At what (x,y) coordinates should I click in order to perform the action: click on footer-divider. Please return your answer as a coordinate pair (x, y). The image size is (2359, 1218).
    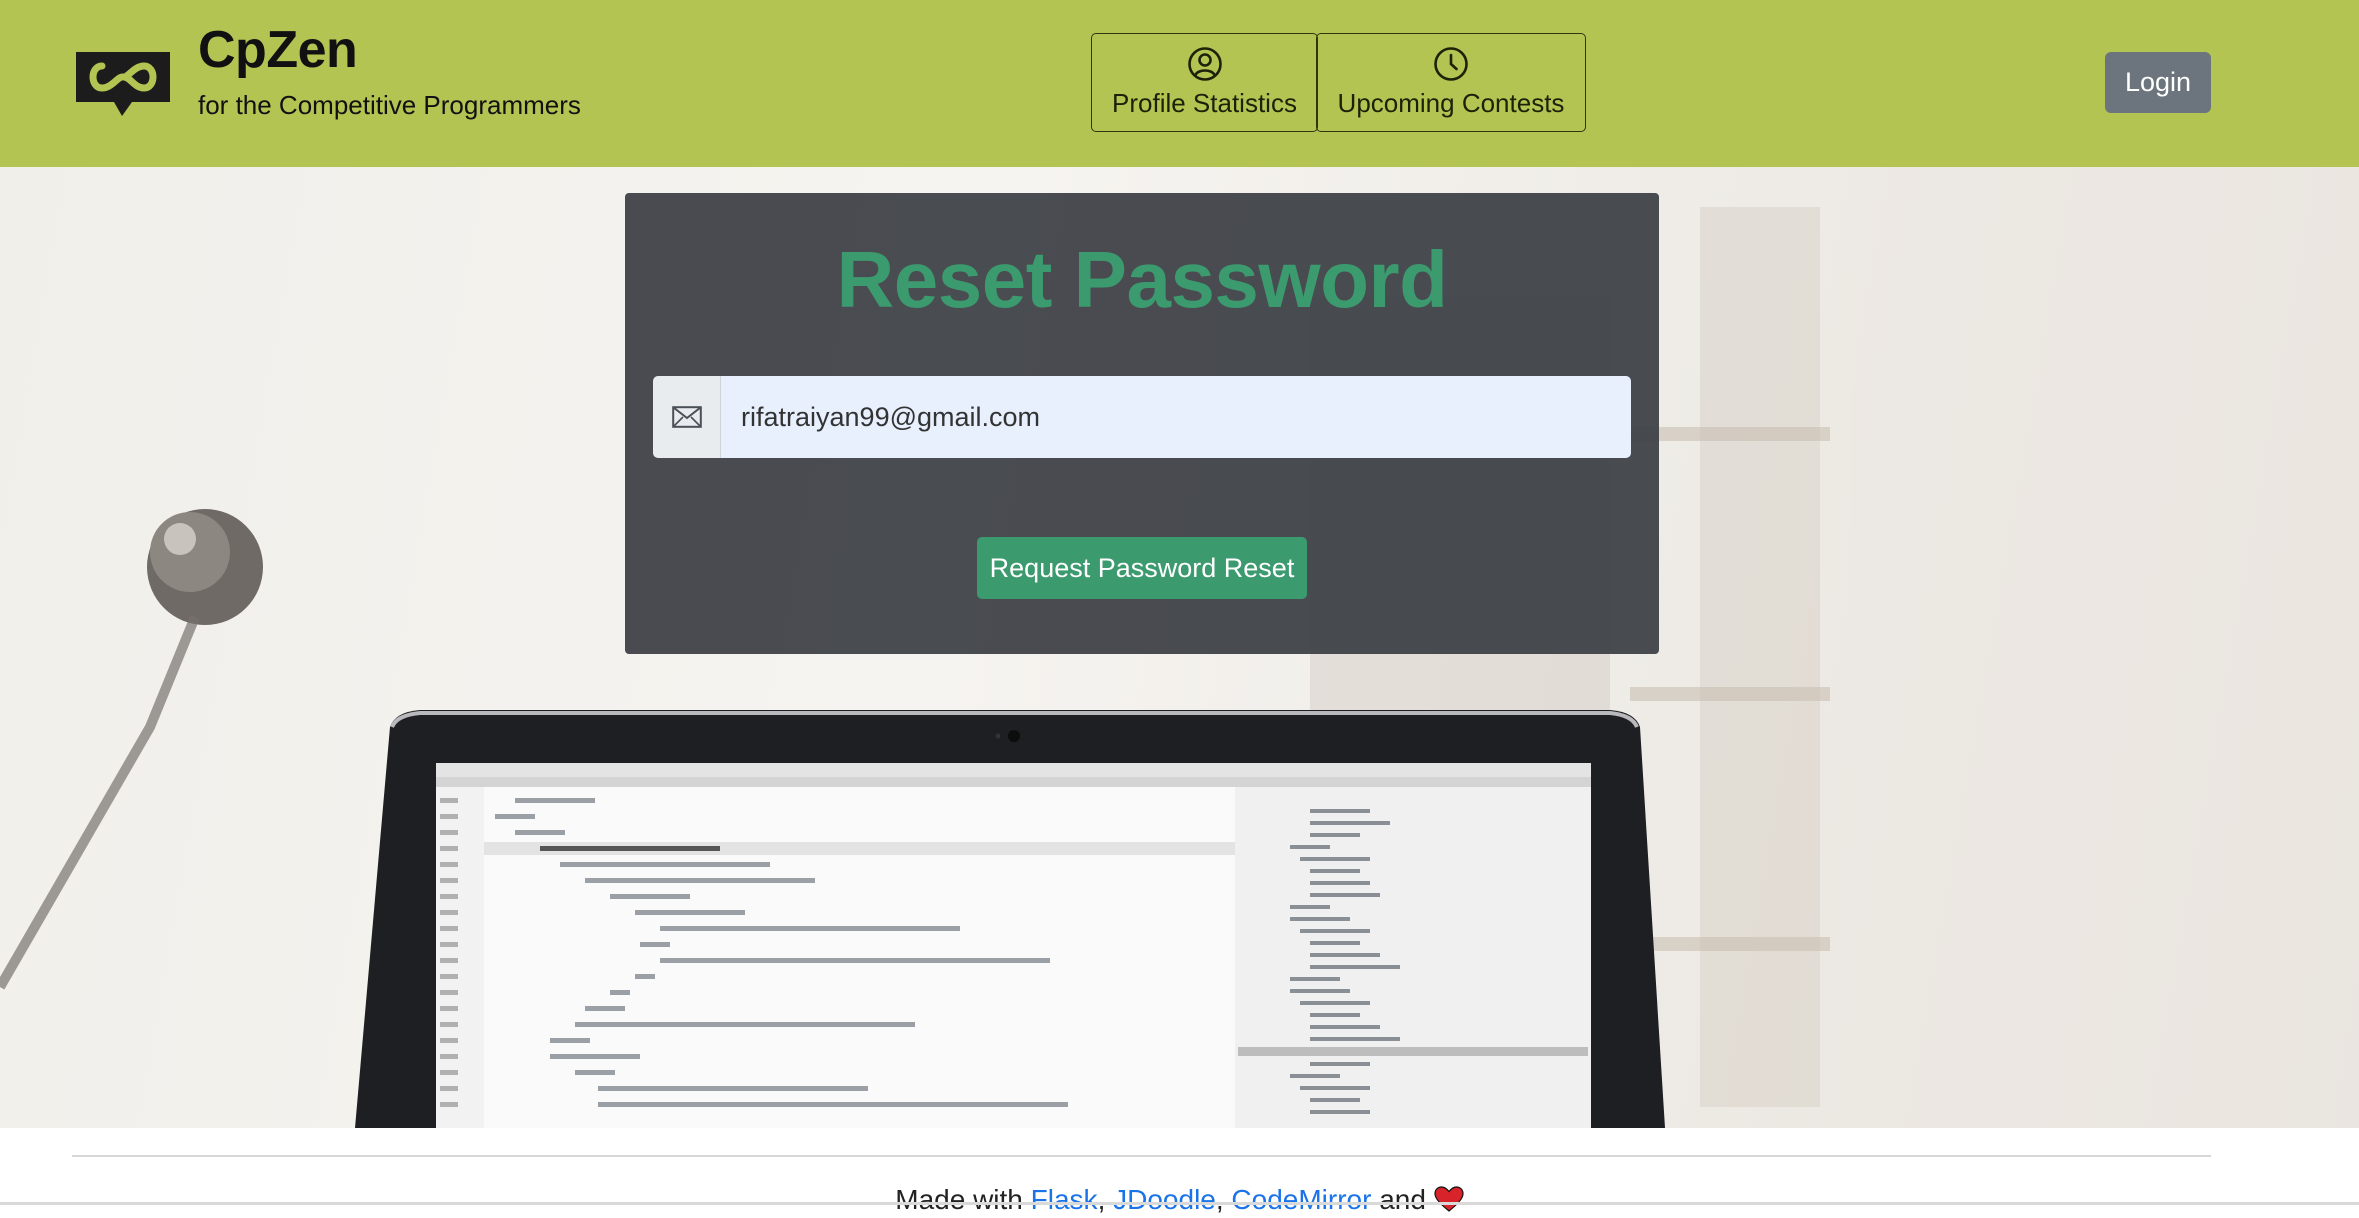
    Looking at the image, I should click on (1141, 1156).